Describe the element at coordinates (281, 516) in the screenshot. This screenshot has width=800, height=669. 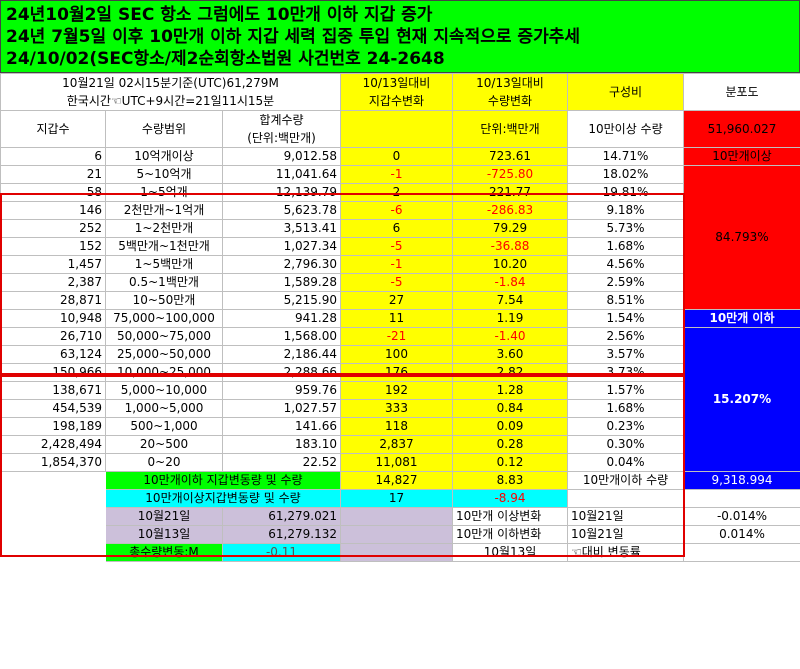
I see `date1-value: 61,279.021` at that location.